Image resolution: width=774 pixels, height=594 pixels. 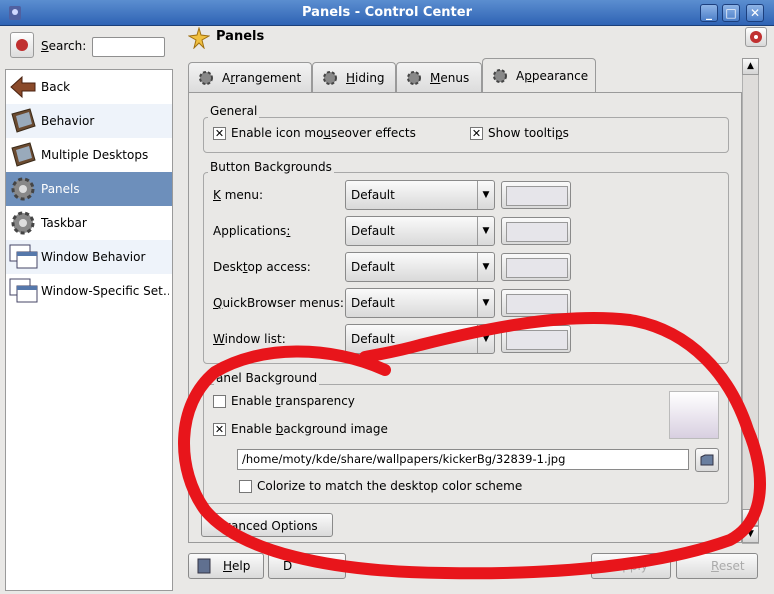 What do you see at coordinates (528, 133) in the screenshot?
I see `tooltips-label: Show tooltips` at bounding box center [528, 133].